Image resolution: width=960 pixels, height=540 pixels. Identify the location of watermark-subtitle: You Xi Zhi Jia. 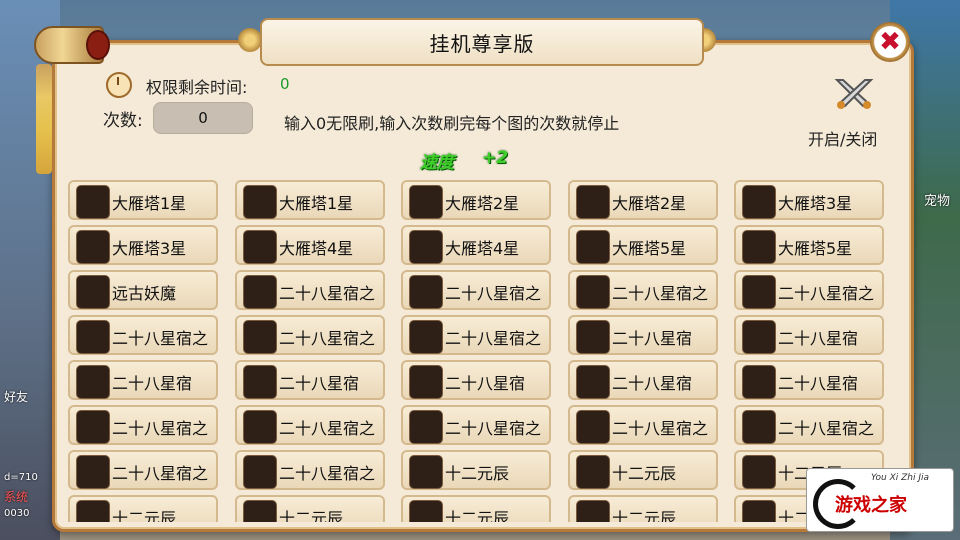
(900, 478).